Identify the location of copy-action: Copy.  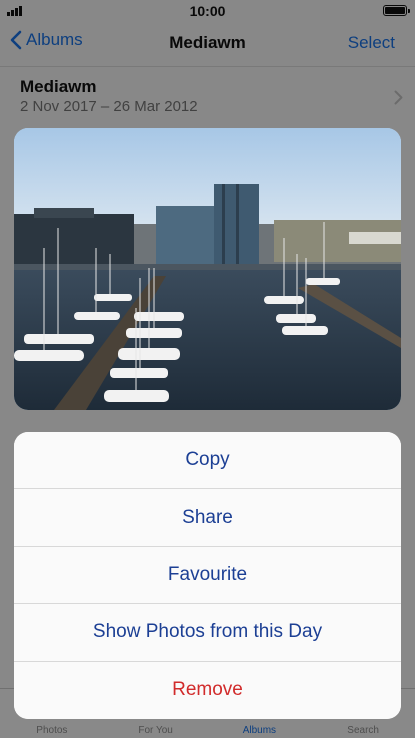
(207, 461).